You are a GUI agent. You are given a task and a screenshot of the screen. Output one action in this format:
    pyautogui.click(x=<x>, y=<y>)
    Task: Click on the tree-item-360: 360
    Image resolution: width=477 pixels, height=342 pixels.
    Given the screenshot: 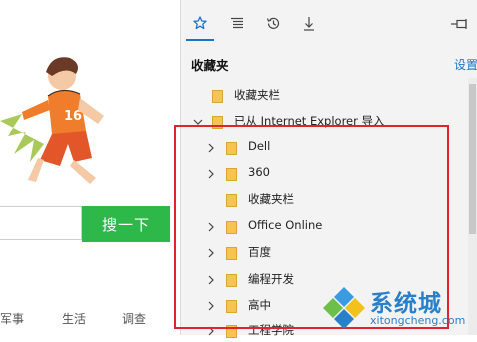 What is the action you would take?
    pyautogui.click(x=320, y=173)
    